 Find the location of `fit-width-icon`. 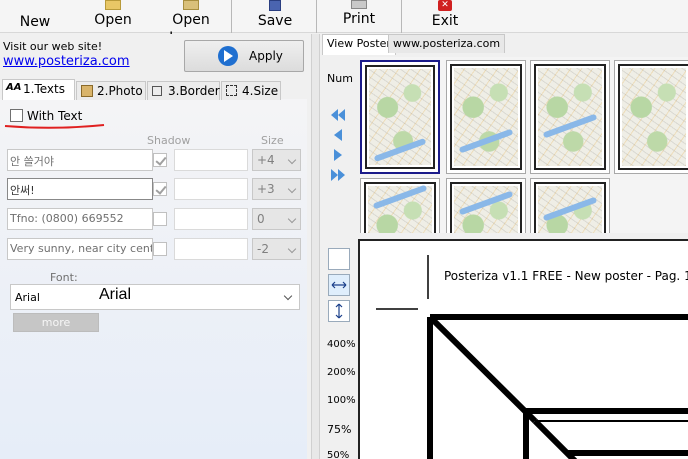

fit-width-icon is located at coordinates (339, 285).